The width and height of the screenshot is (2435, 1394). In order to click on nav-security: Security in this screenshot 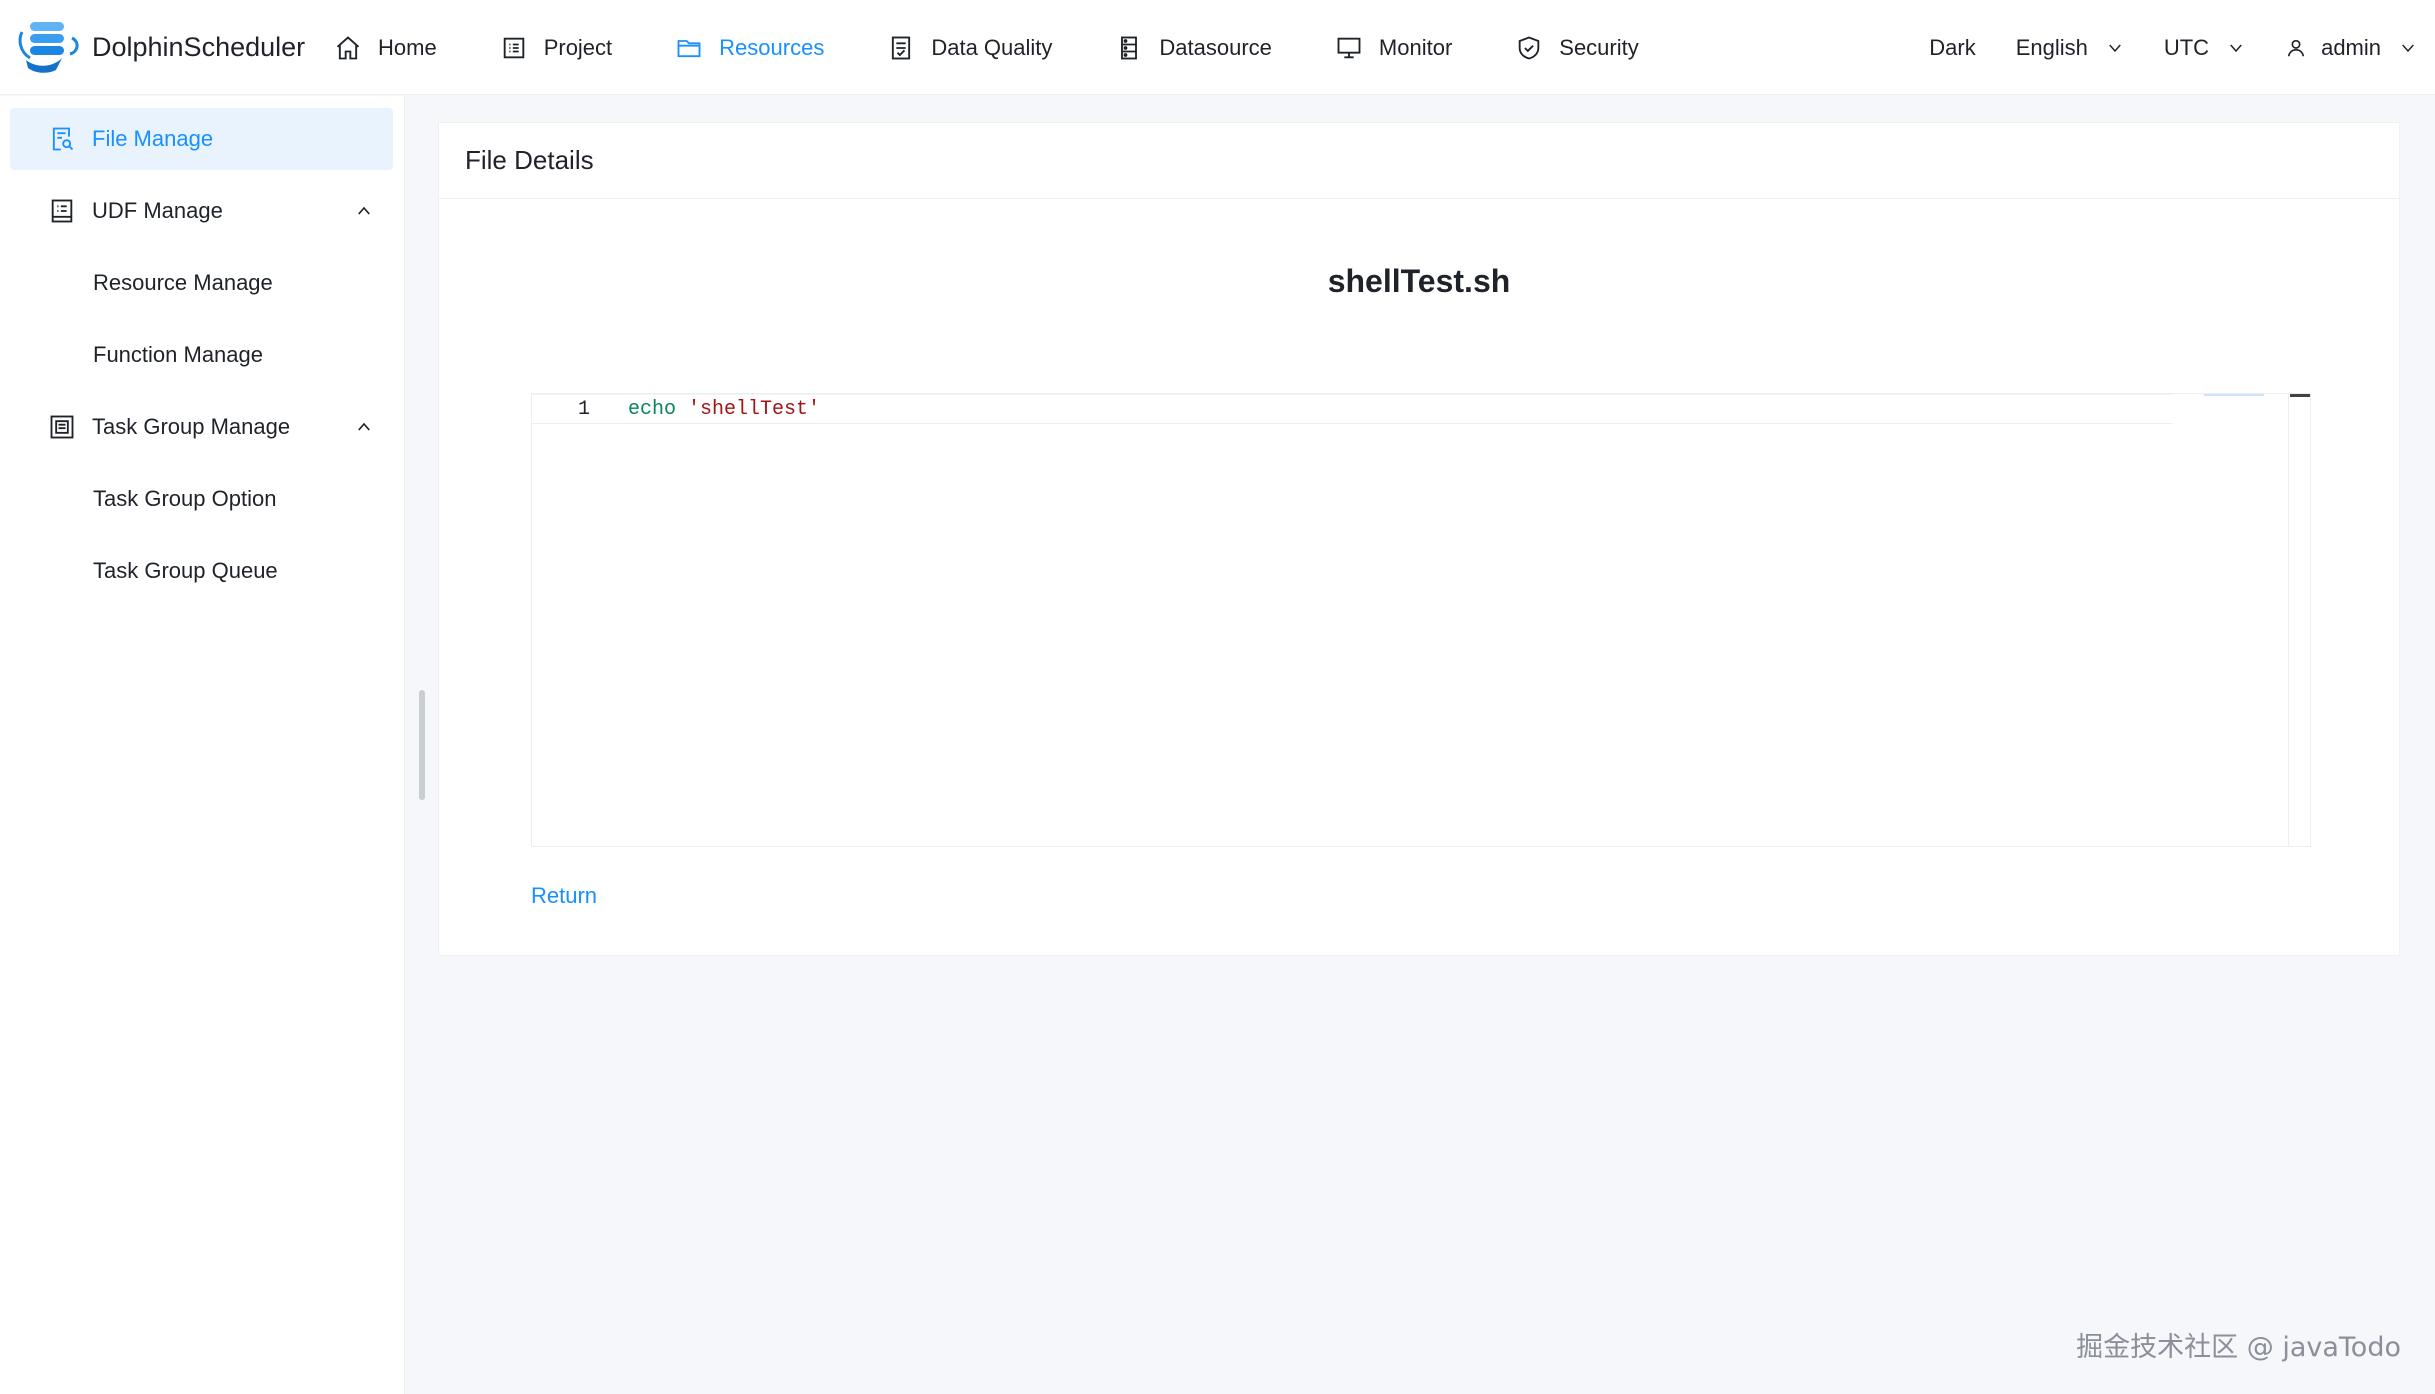, I will do `click(1577, 47)`.